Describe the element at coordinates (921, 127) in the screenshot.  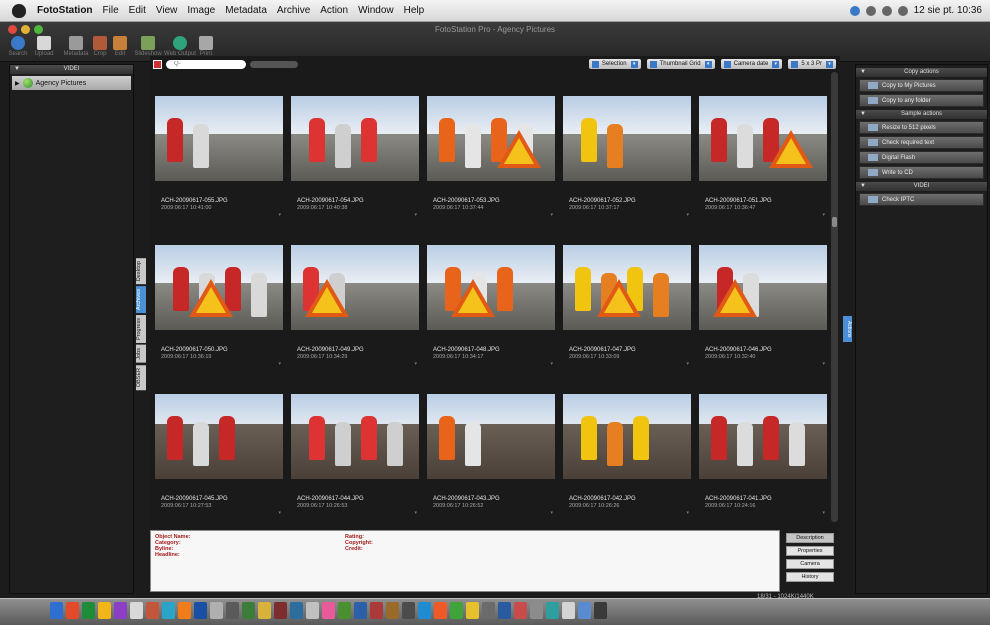
I see `action-item: Resize to 512 pixels` at that location.